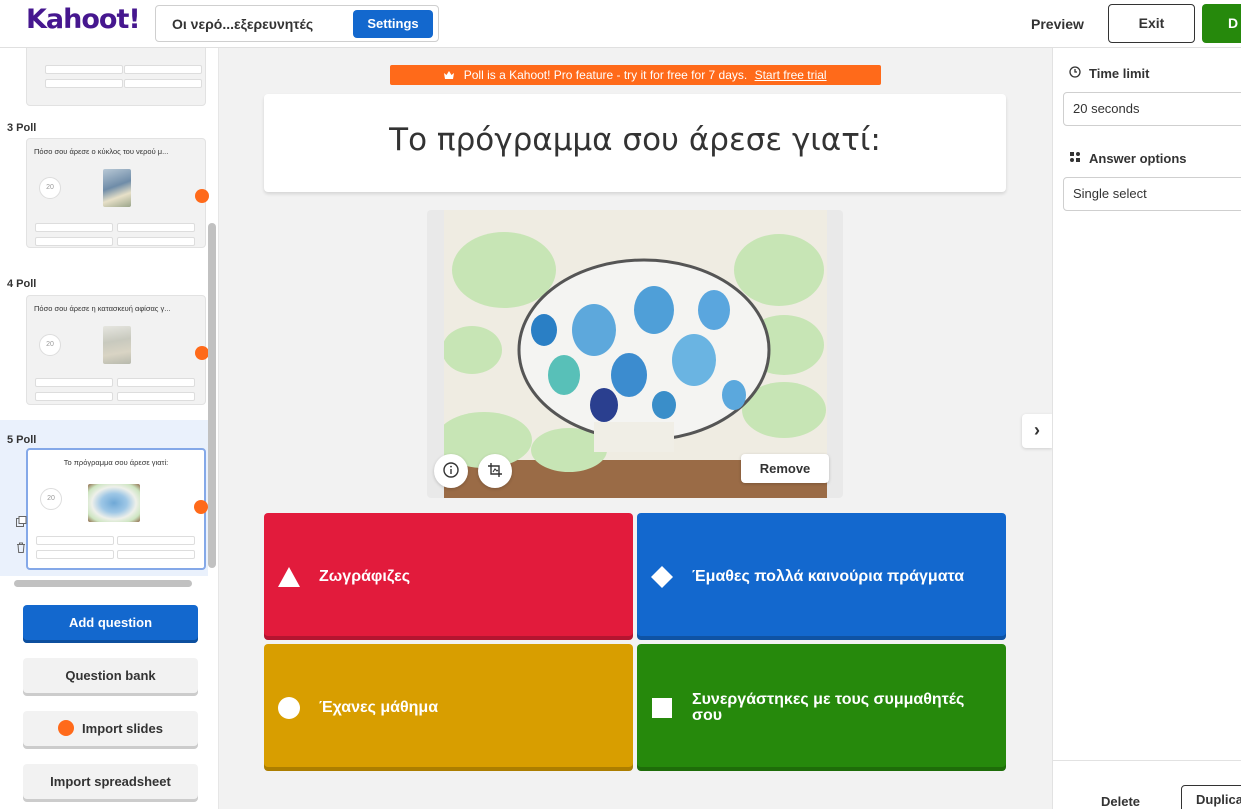  Describe the element at coordinates (289, 707) in the screenshot. I see `circle-icon` at that location.